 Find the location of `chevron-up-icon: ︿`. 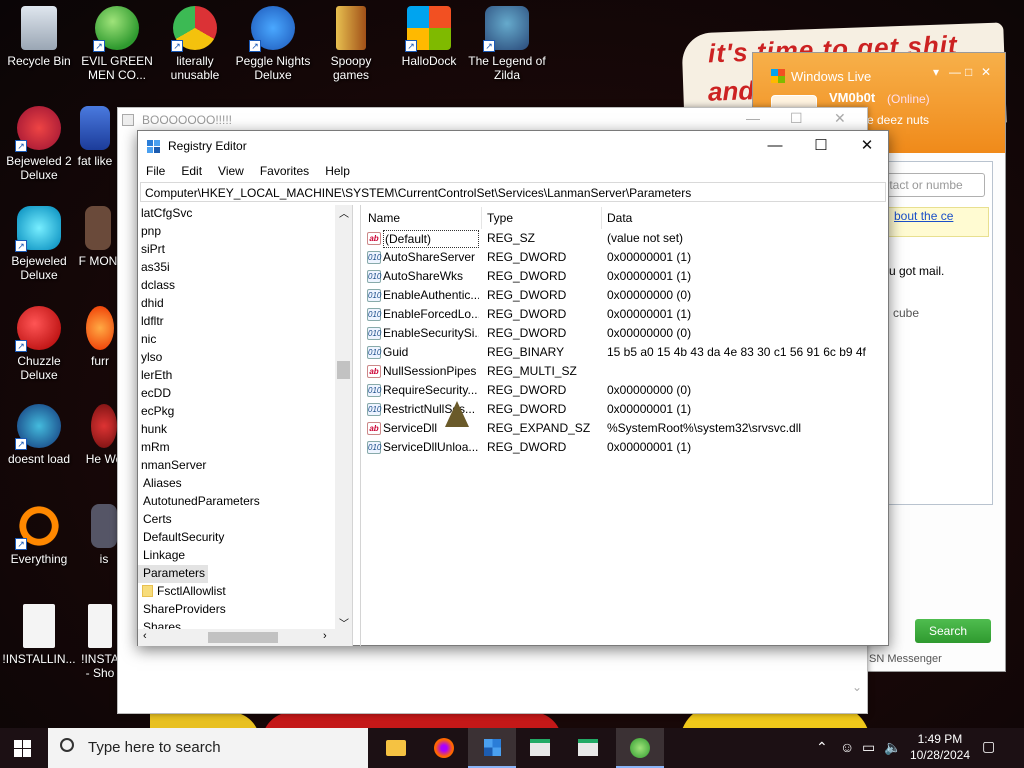

chevron-up-icon: ︿ is located at coordinates (344, 212).